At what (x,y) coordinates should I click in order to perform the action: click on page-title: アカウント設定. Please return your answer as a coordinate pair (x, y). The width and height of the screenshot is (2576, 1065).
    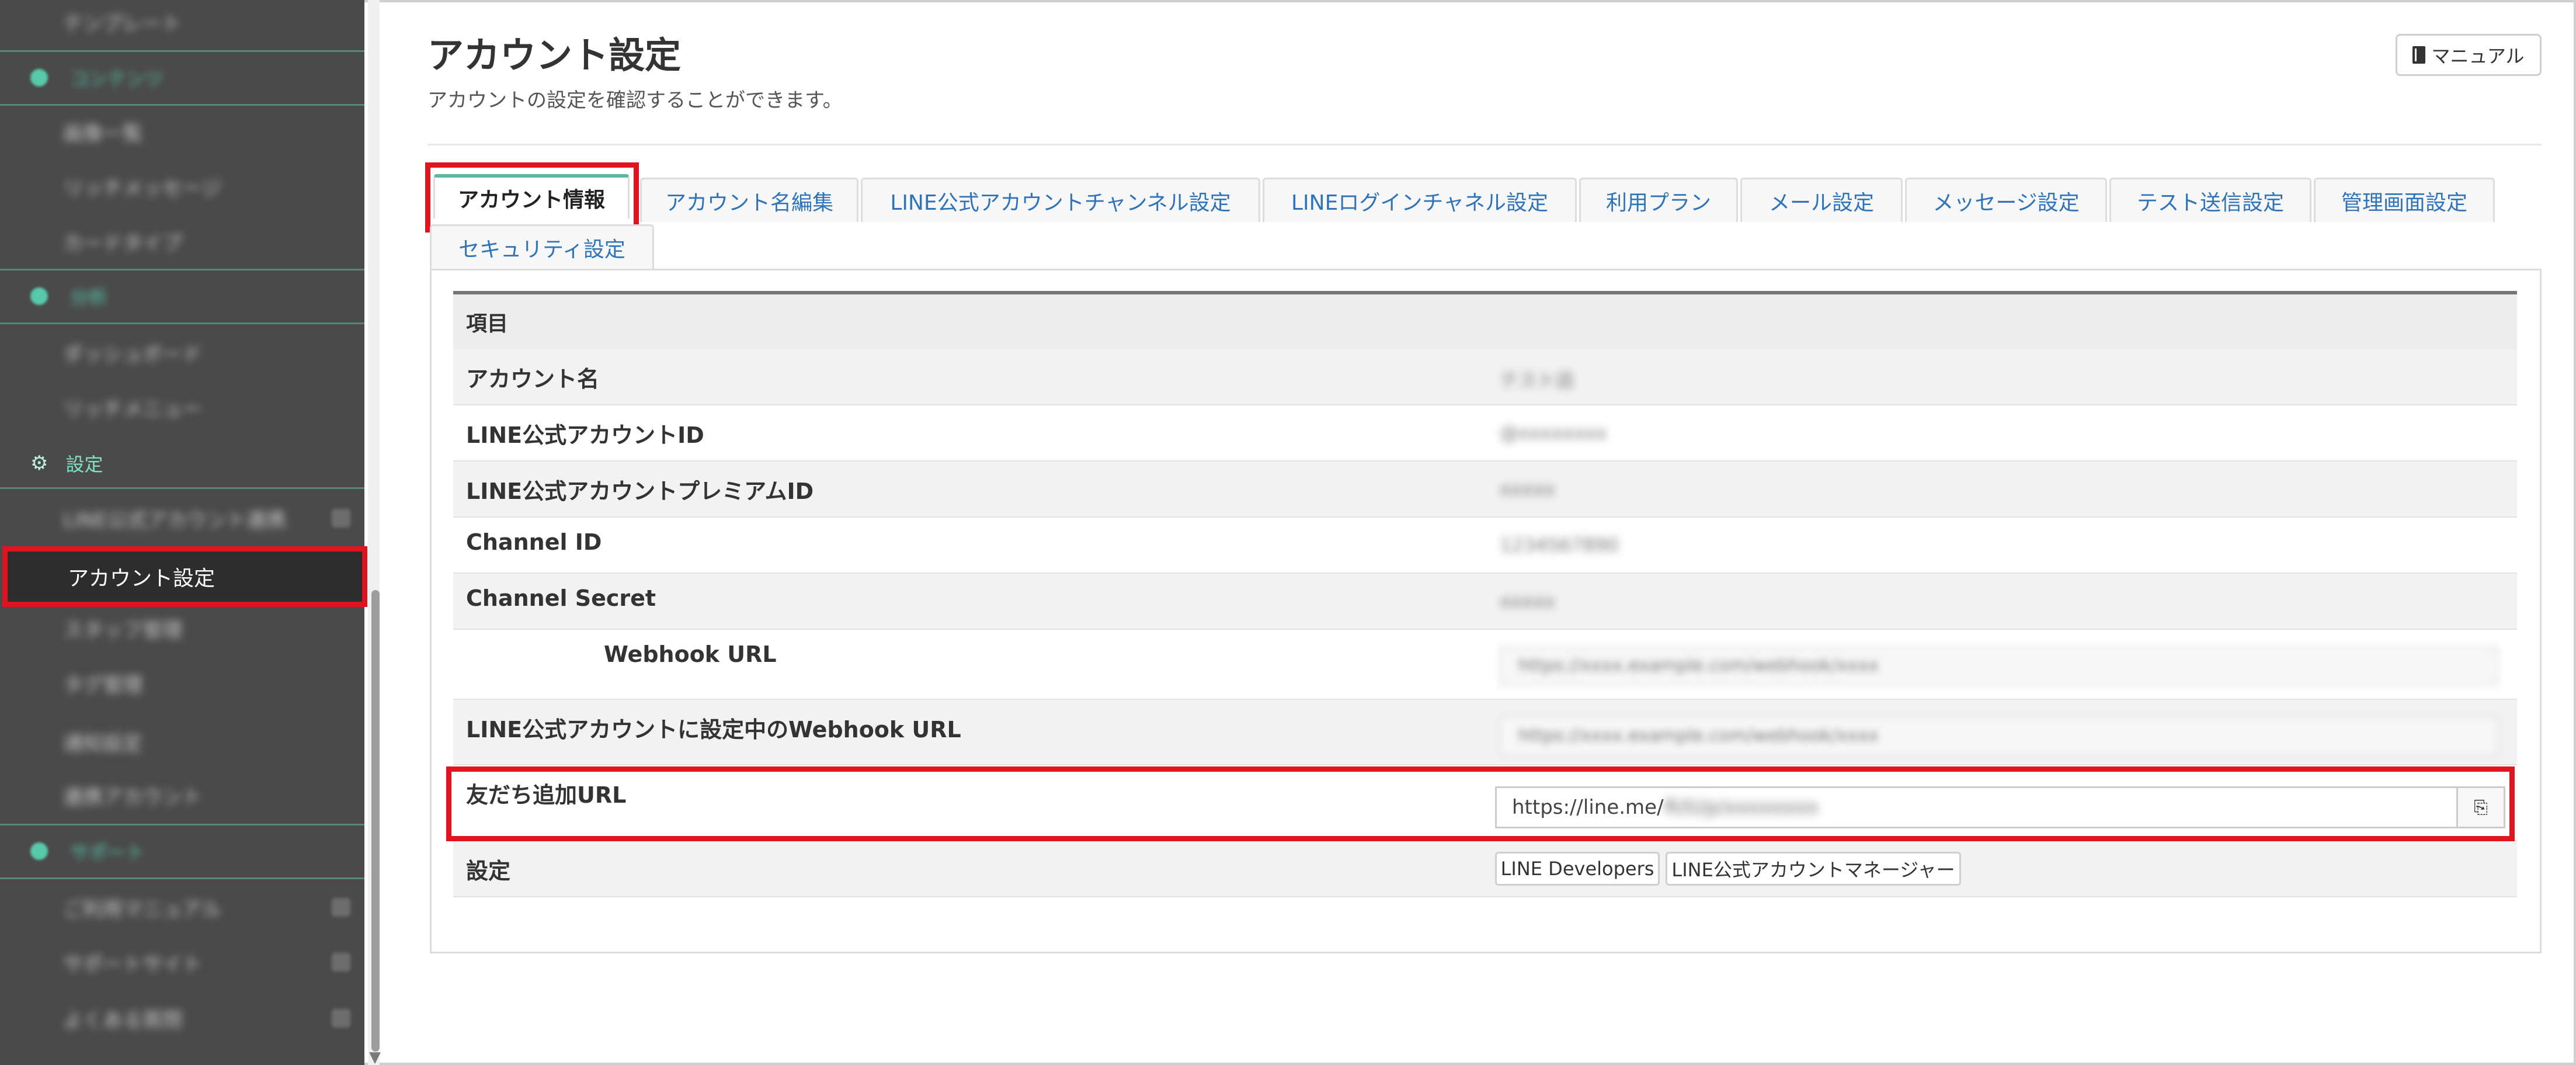
    Looking at the image, I should click on (554, 56).